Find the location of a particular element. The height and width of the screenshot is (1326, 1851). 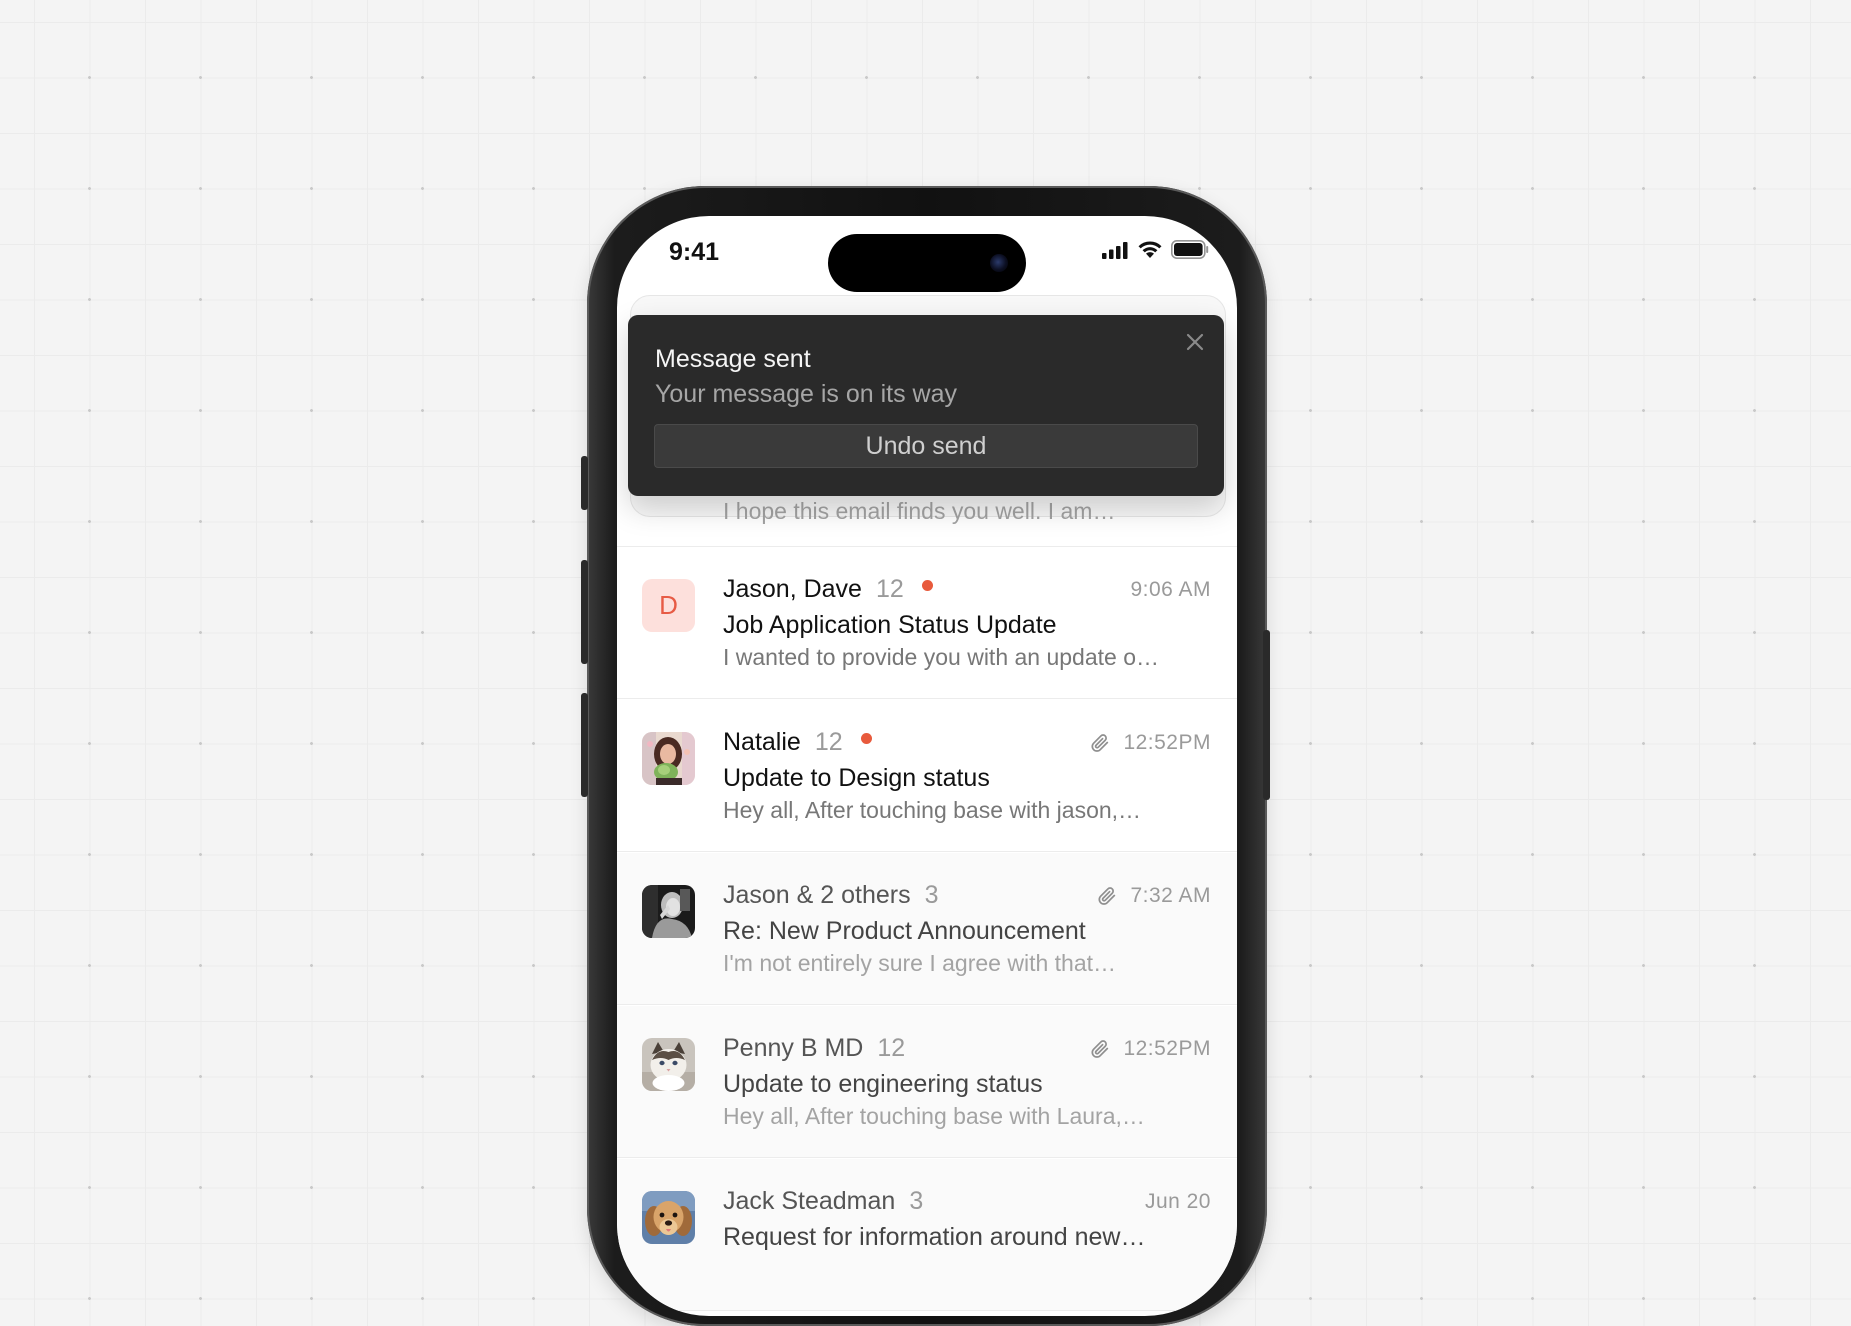

sender-line: Jack Steadman 3 is located at coordinates (823, 1201).